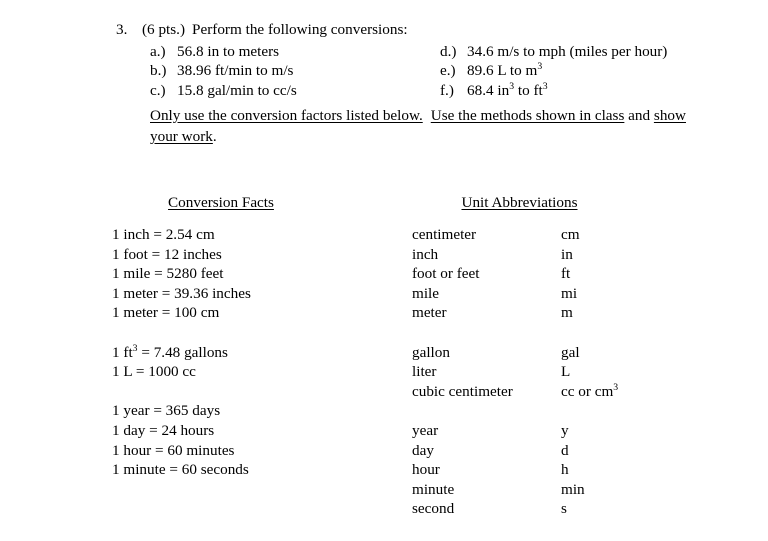 This screenshot has height=541, width=768. What do you see at coordinates (122, 29) in the screenshot?
I see `question-number: 3.` at bounding box center [122, 29].